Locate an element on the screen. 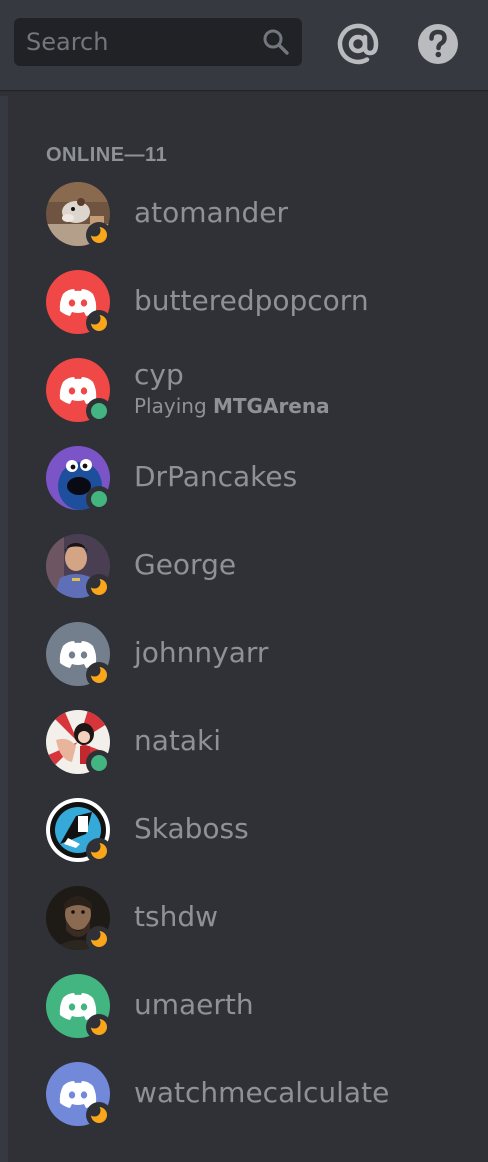 The width and height of the screenshot is (488, 1162). member-name: cyp is located at coordinates (159, 374).